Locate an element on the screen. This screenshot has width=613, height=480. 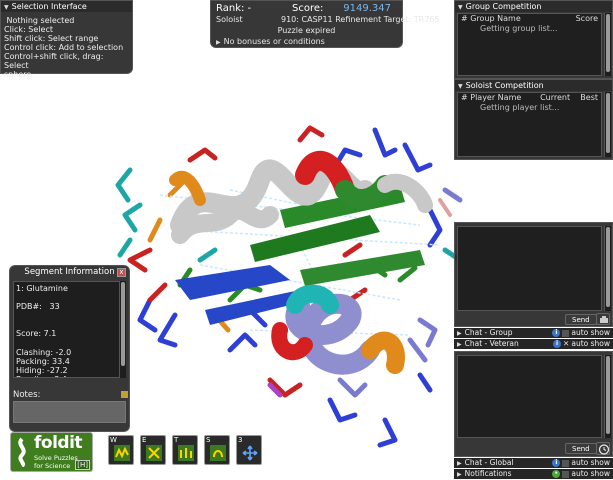
segment-details-scrollbar is located at coordinates (122, 329).